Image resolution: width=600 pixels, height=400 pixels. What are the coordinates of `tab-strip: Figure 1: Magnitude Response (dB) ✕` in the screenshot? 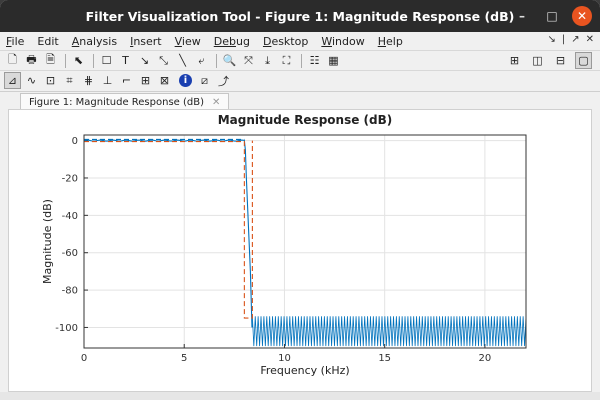 It's located at (300, 100).